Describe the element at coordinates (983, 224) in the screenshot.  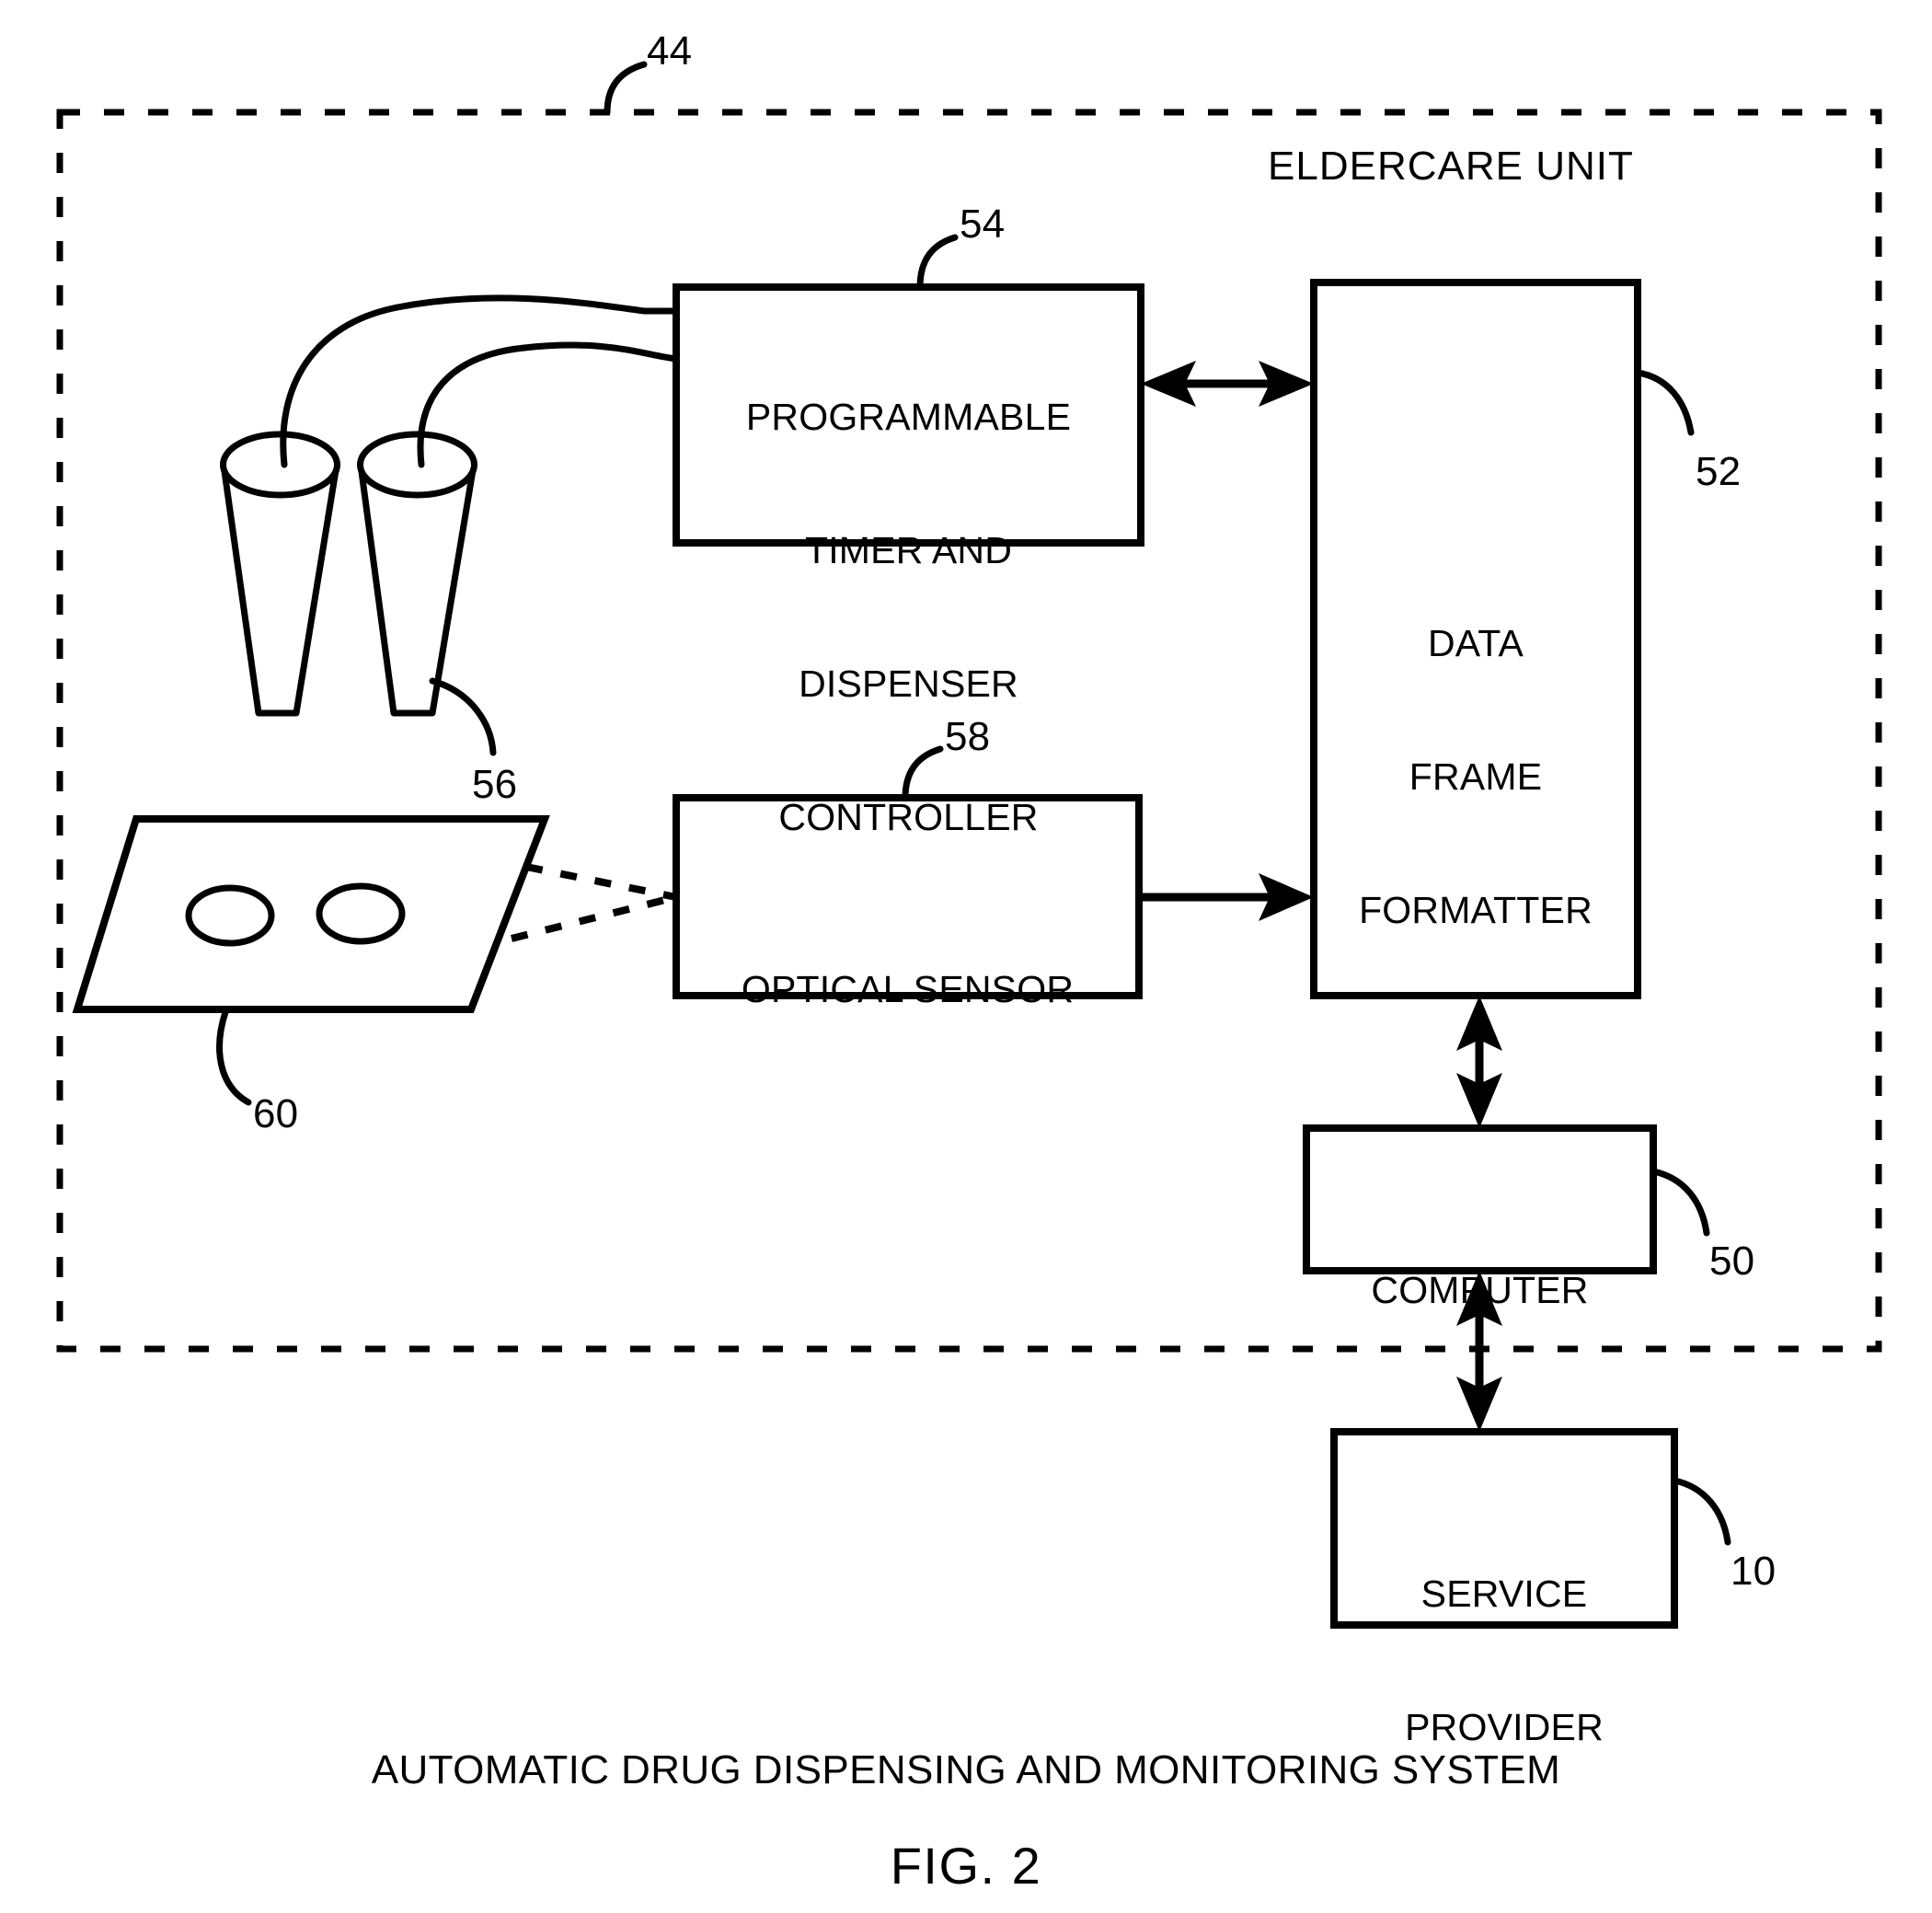
I see `reference-numeral-54: 54` at that location.